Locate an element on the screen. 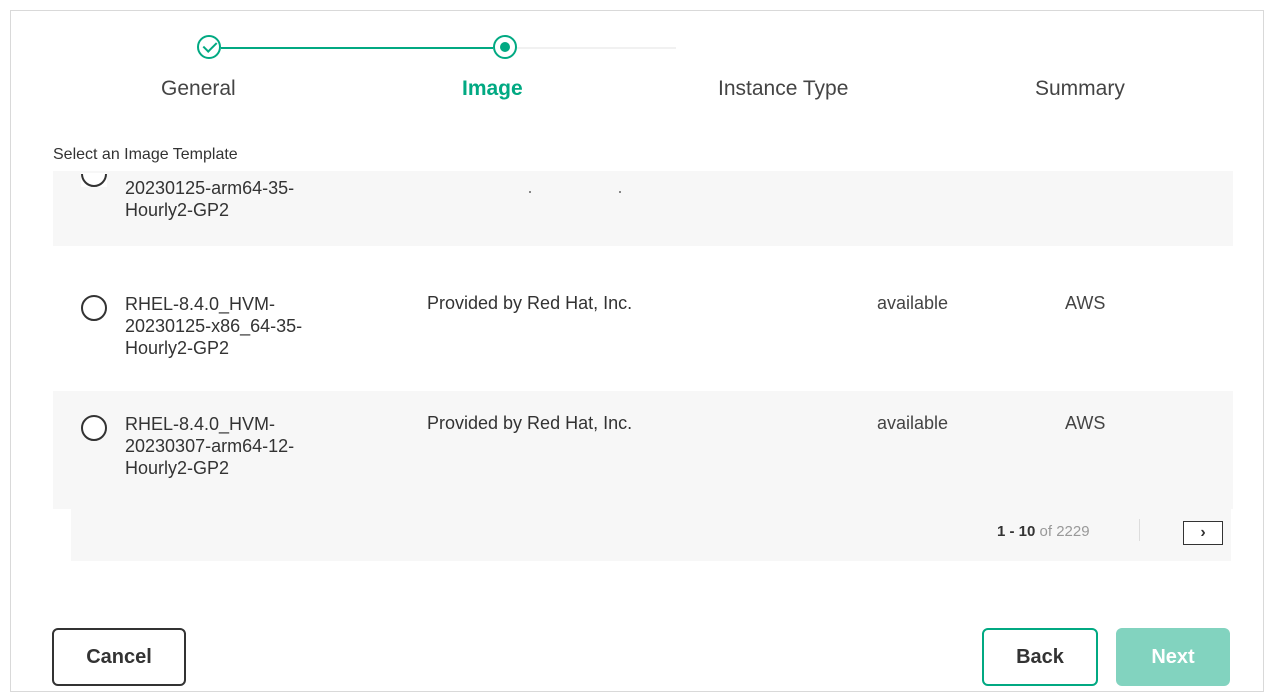 This screenshot has width=1276, height=698. step-image-label: Image is located at coordinates (492, 88).